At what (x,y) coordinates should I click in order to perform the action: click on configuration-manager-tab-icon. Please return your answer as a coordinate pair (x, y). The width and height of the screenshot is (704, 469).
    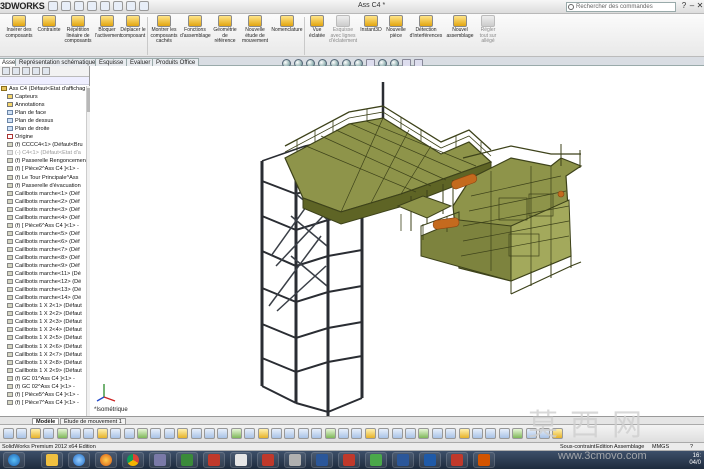
    Looking at the image, I should click on (26, 71).